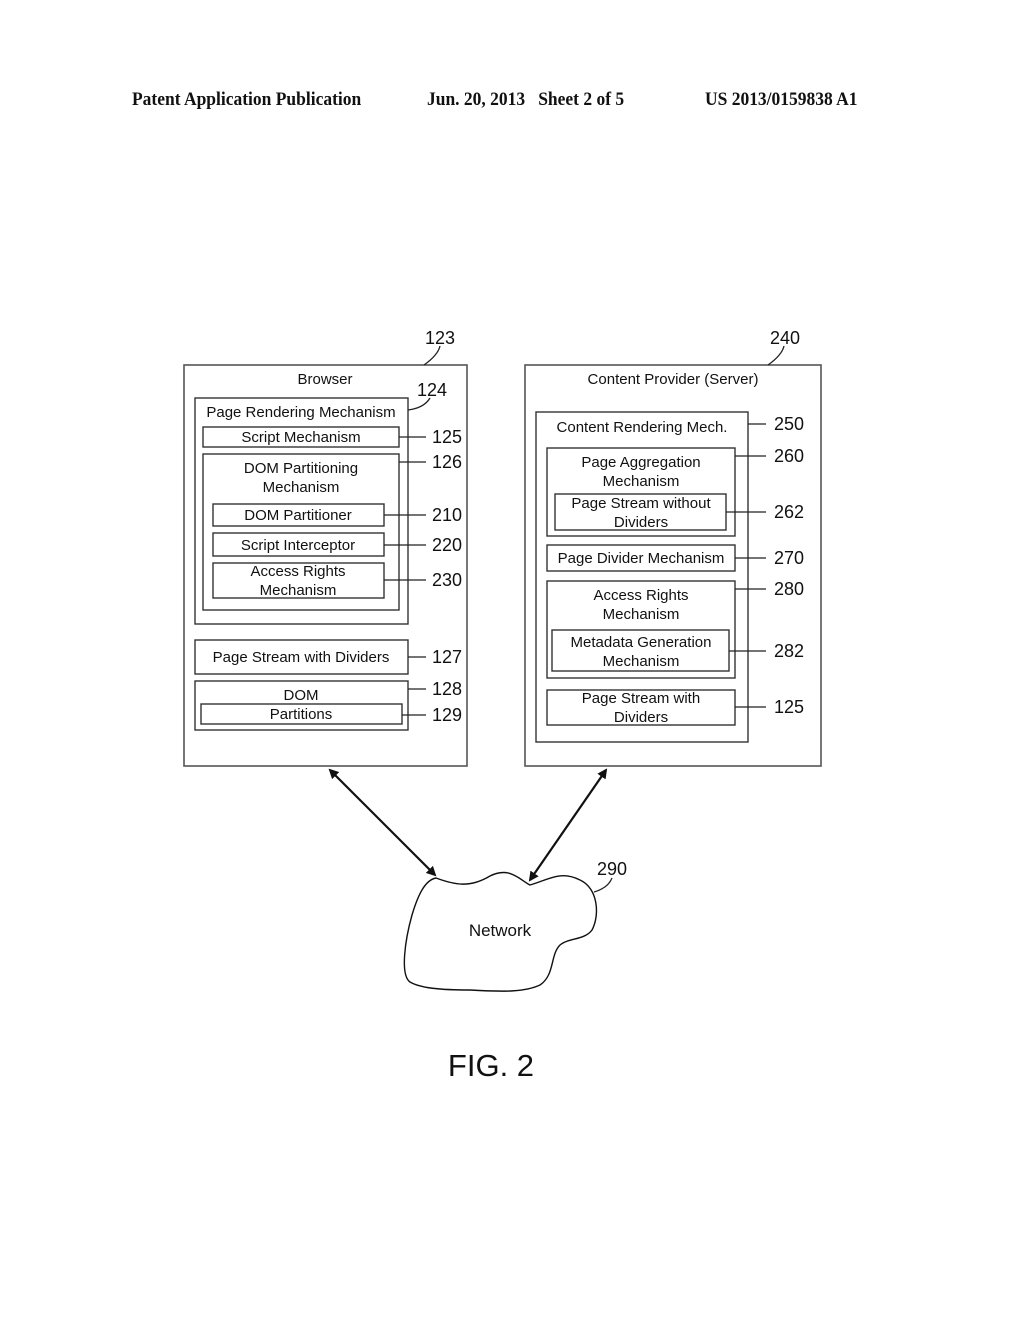  I want to click on stream-with-server-label-2: Dividers, so click(641, 717).